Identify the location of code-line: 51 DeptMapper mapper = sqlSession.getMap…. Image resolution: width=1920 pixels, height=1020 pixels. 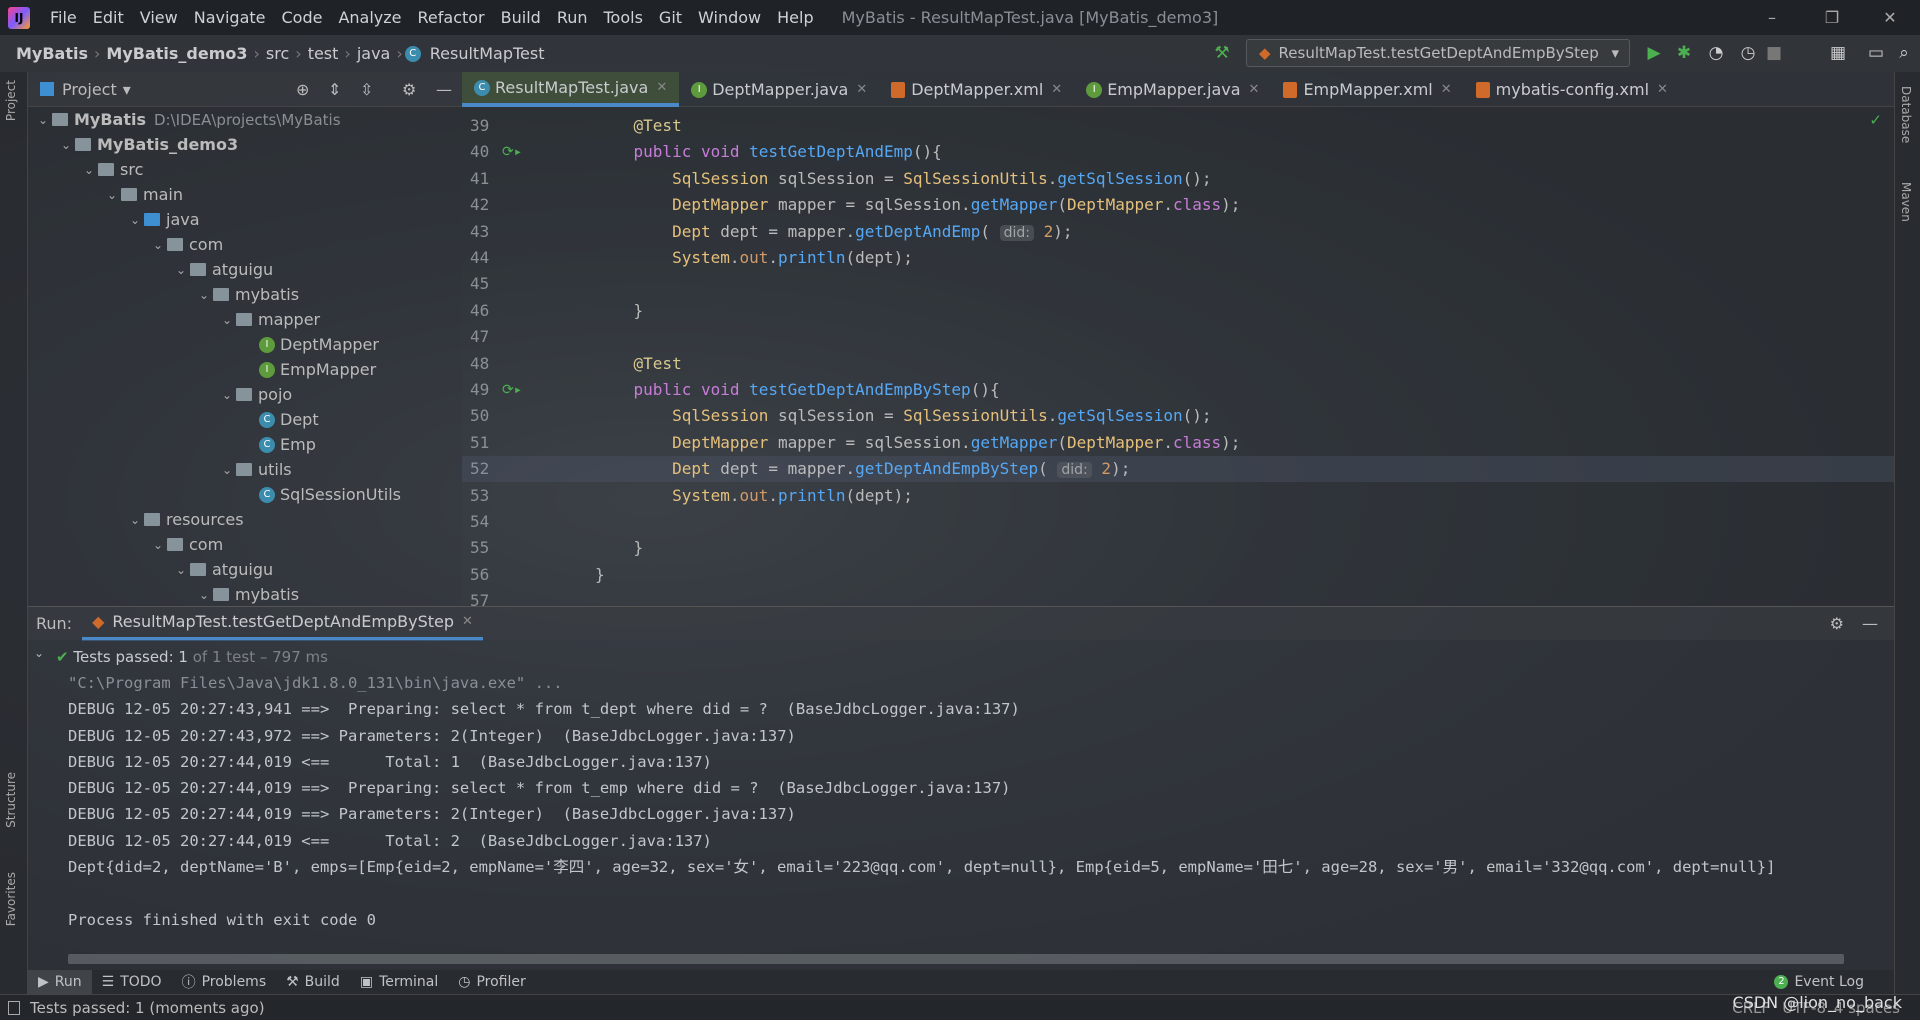
(1178, 443).